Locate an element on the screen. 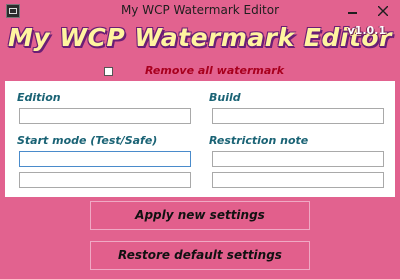 The width and height of the screenshot is (400, 279). remove-all-checkbox is located at coordinates (108, 71).